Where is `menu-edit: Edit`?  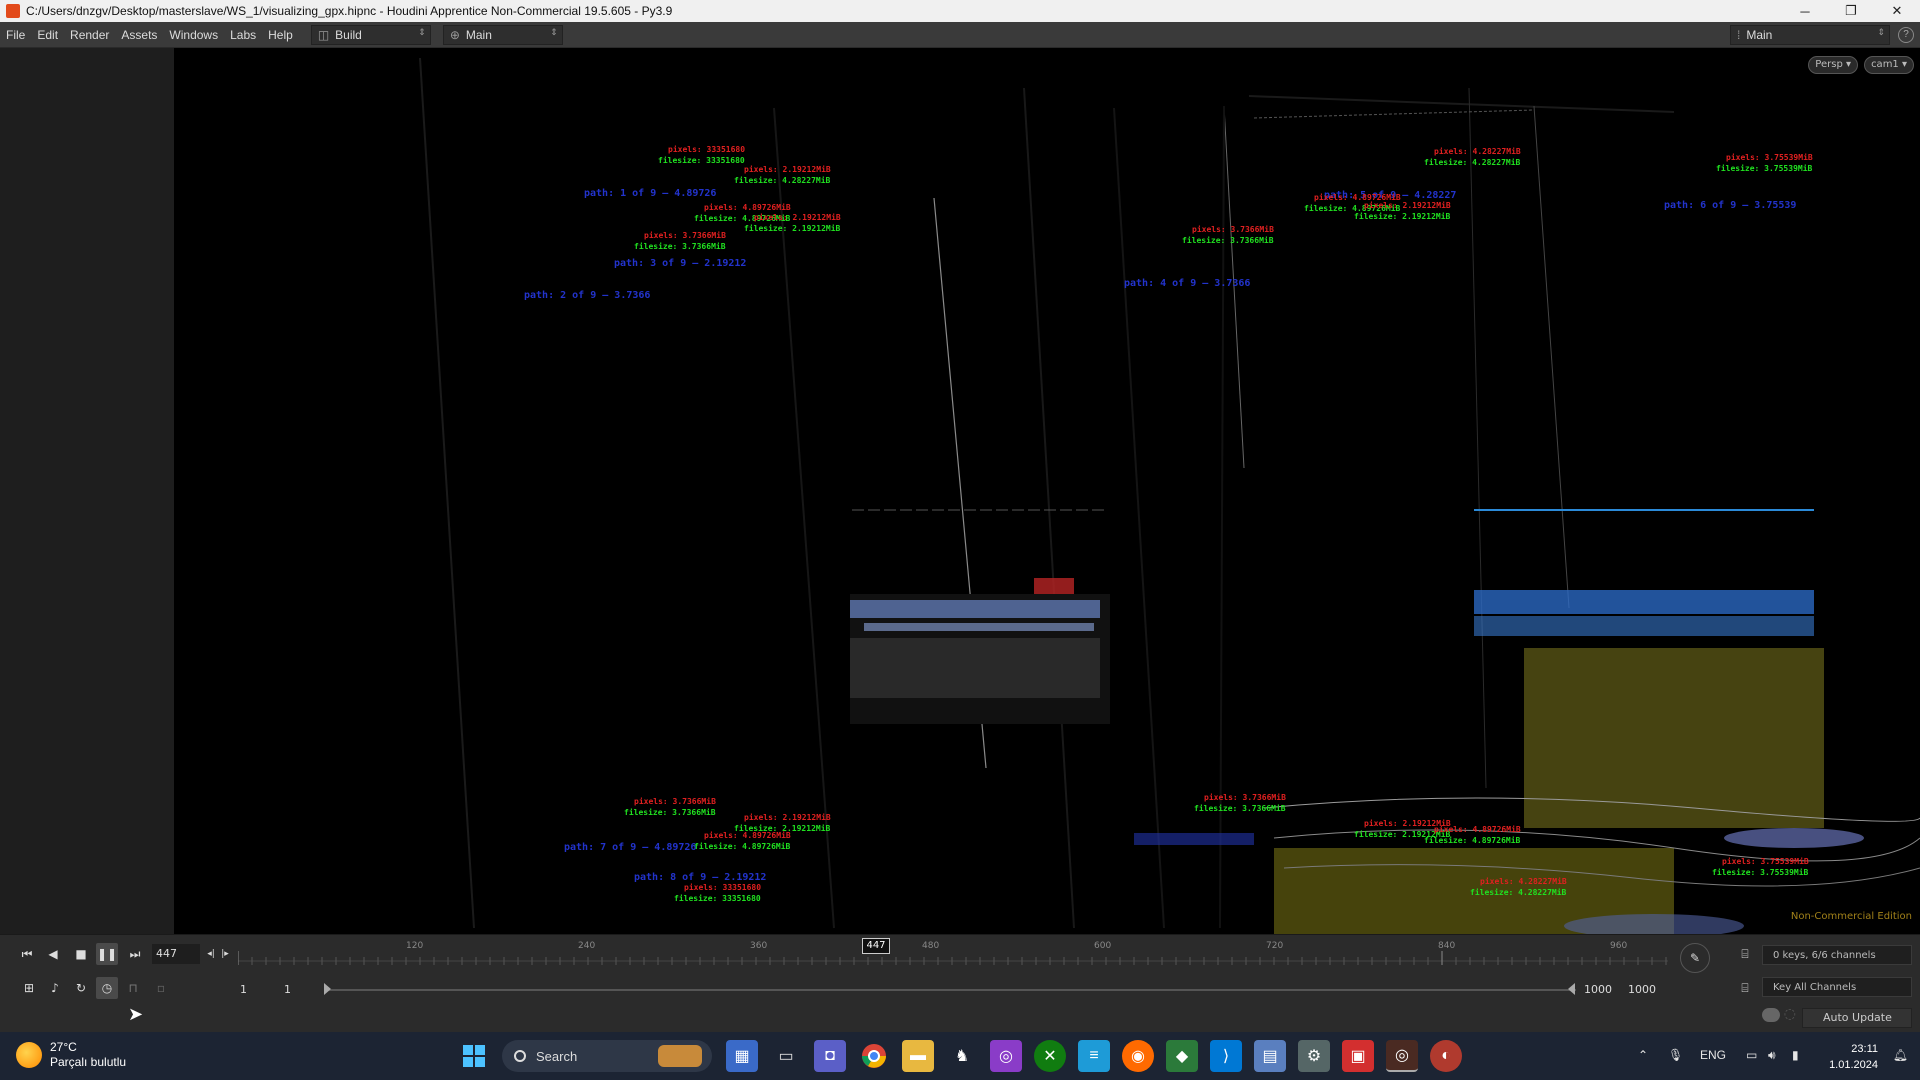 menu-edit: Edit is located at coordinates (47, 35).